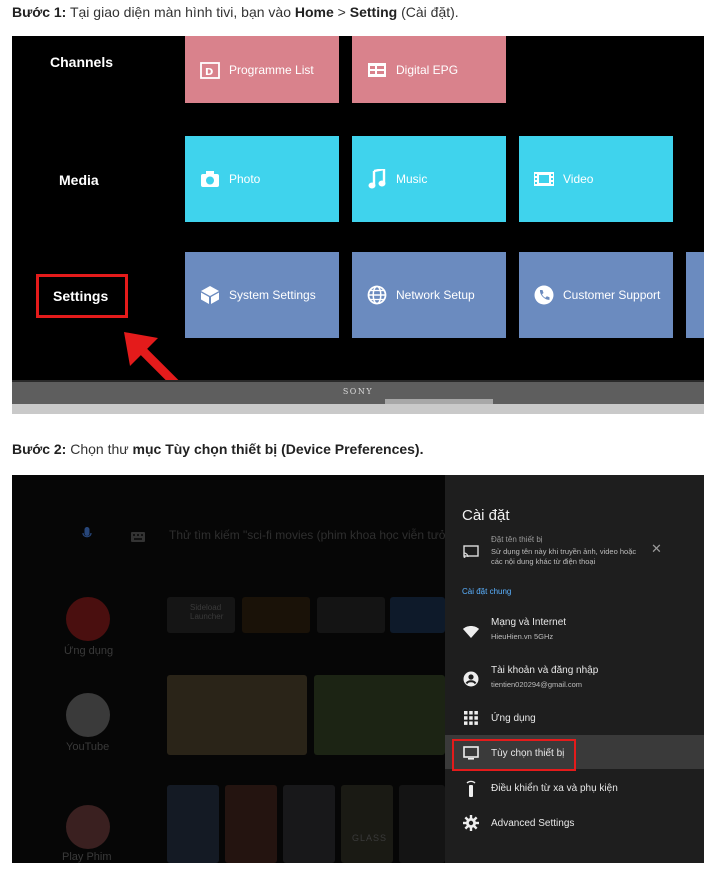 The image size is (714, 872). What do you see at coordinates (543, 561) in the screenshot?
I see `cast-desc-2: các nội dung khác từ điện thoại` at bounding box center [543, 561].